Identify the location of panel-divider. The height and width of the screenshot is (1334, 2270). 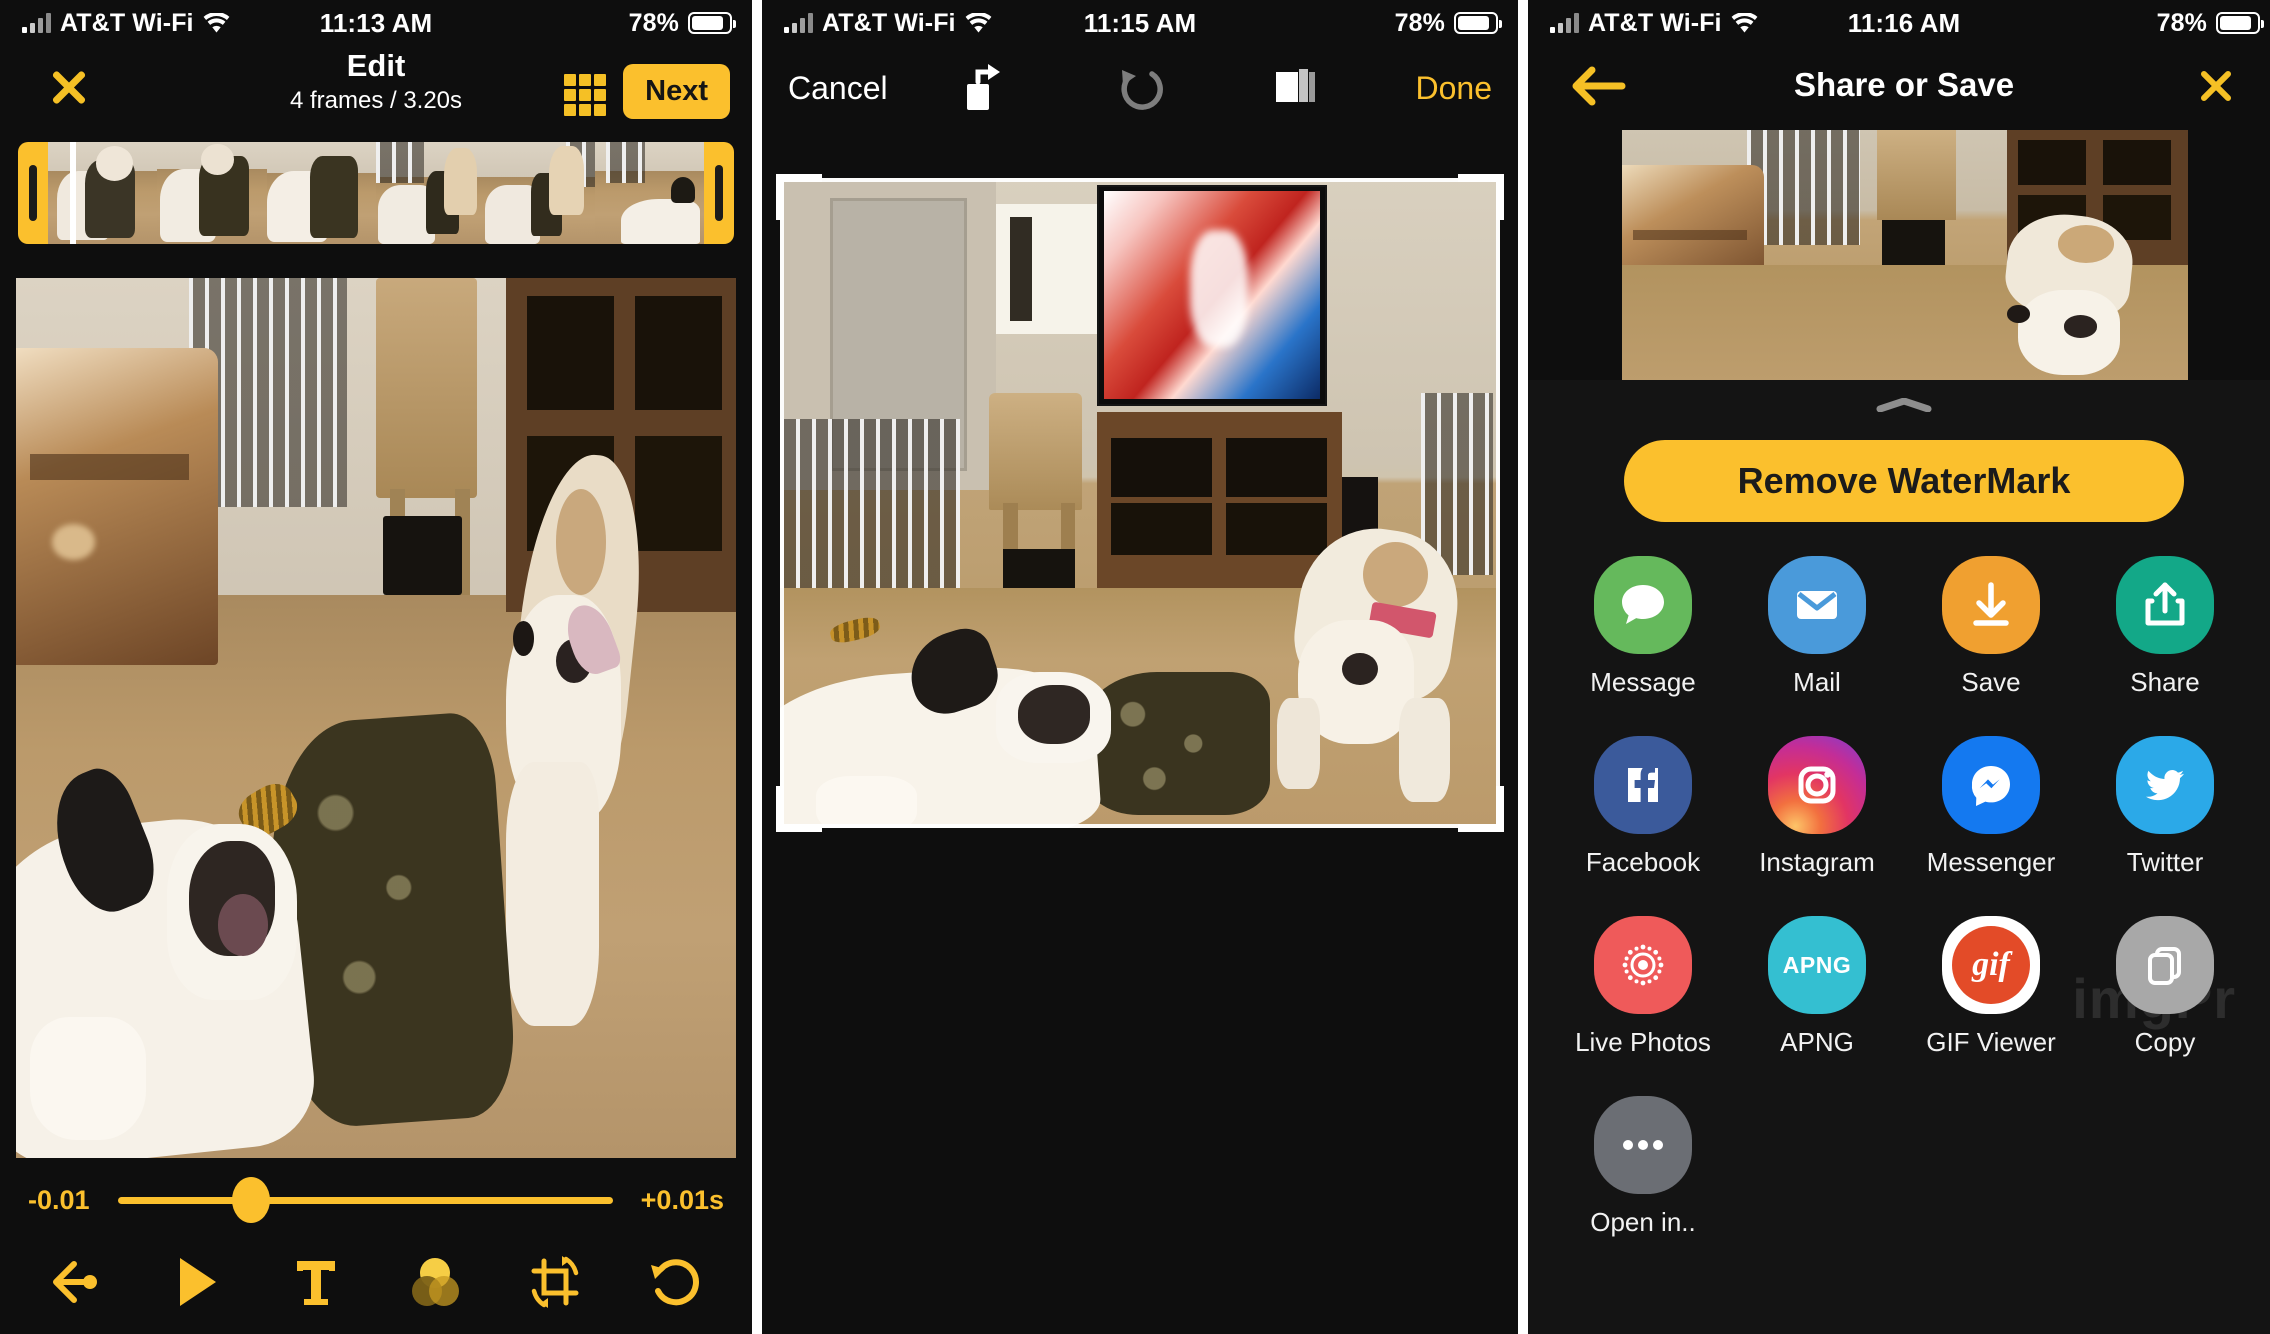
(757, 667).